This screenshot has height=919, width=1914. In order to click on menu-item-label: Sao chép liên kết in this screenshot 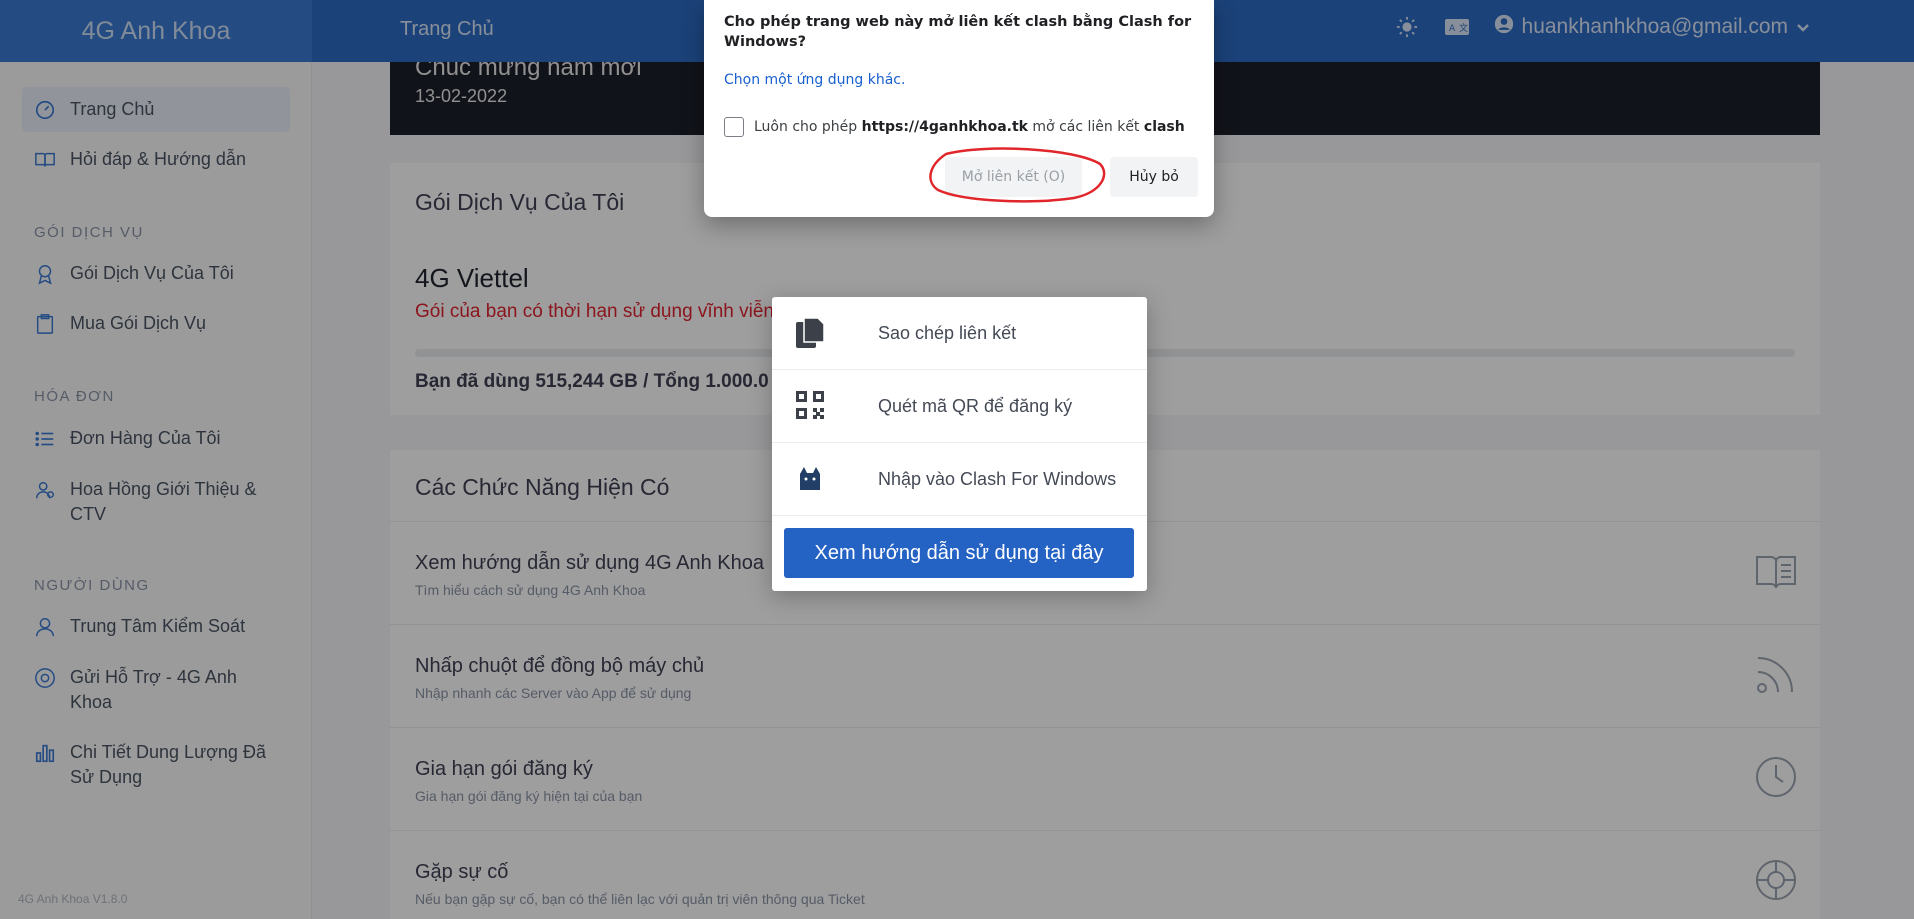, I will do `click(947, 332)`.